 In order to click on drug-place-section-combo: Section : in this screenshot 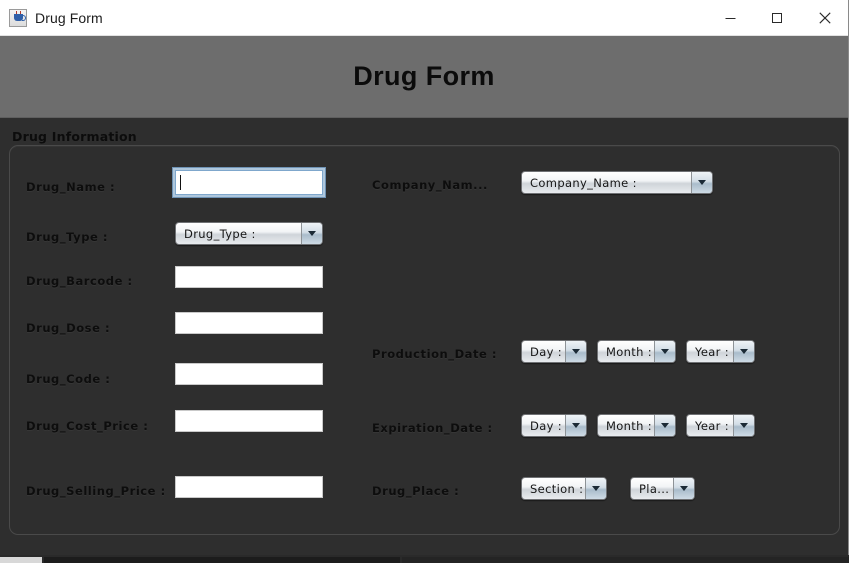, I will do `click(564, 488)`.